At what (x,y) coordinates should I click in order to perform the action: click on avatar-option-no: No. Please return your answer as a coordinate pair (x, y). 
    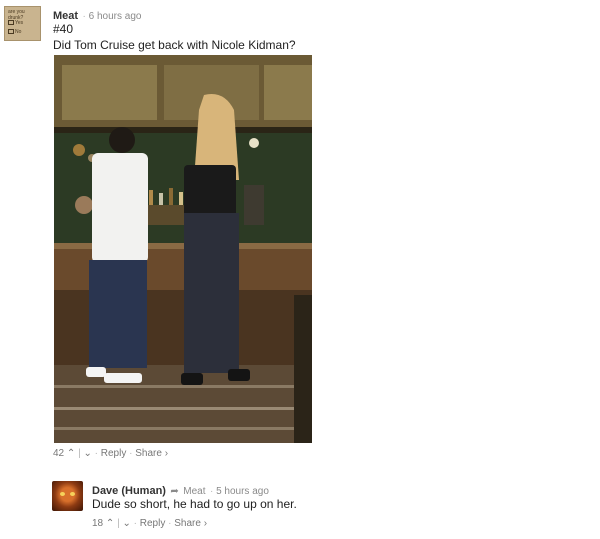
    Looking at the image, I should click on (14, 32).